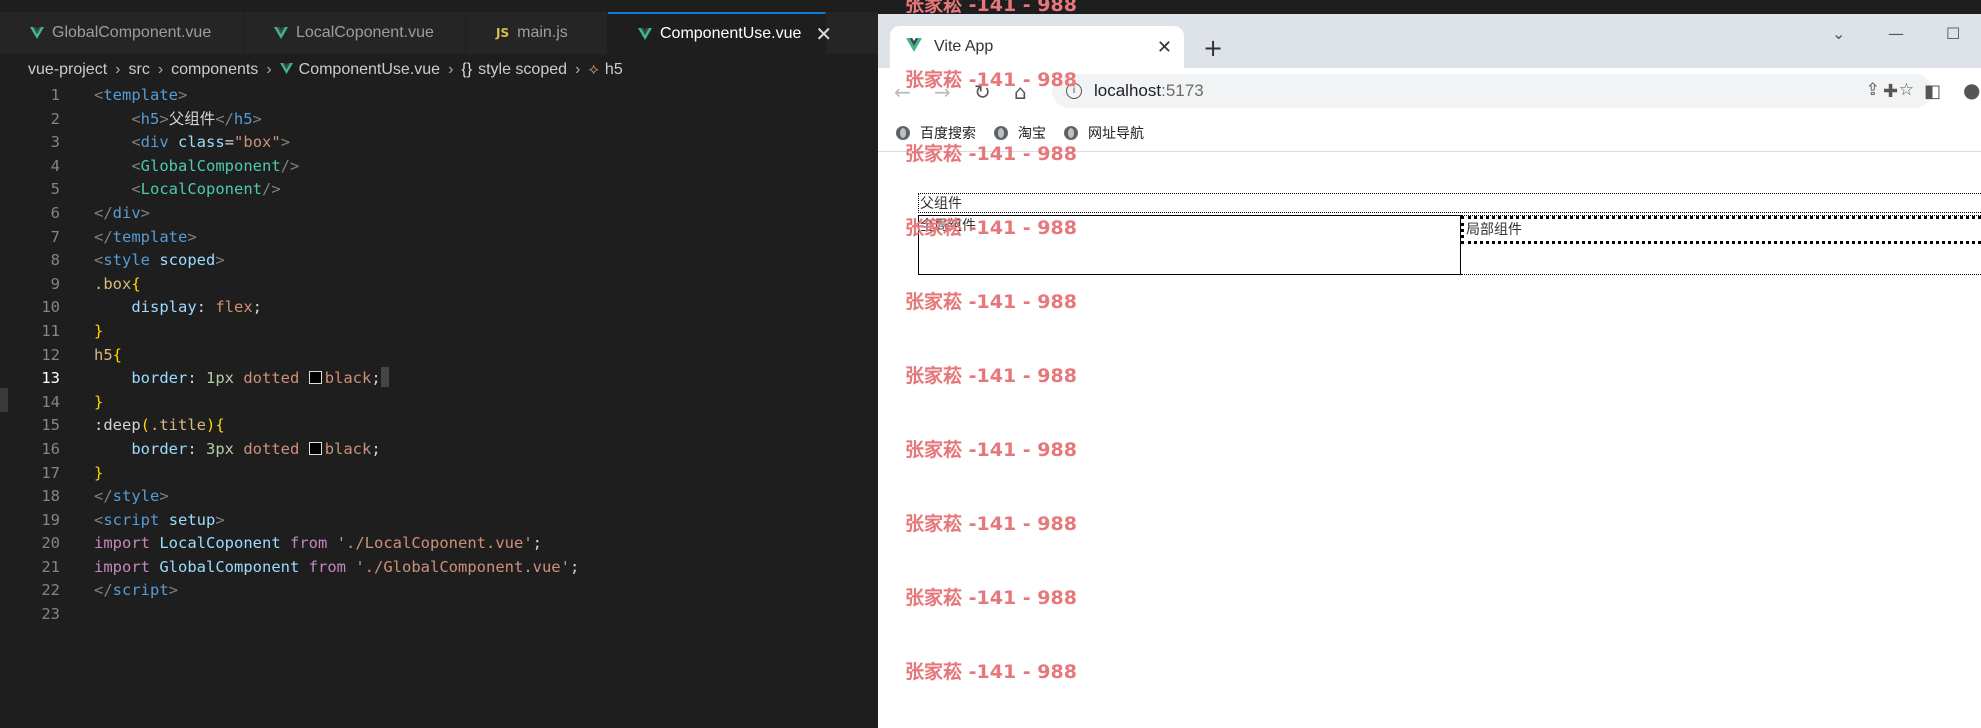  I want to click on bookmark-label: 网址导航, so click(1116, 132).